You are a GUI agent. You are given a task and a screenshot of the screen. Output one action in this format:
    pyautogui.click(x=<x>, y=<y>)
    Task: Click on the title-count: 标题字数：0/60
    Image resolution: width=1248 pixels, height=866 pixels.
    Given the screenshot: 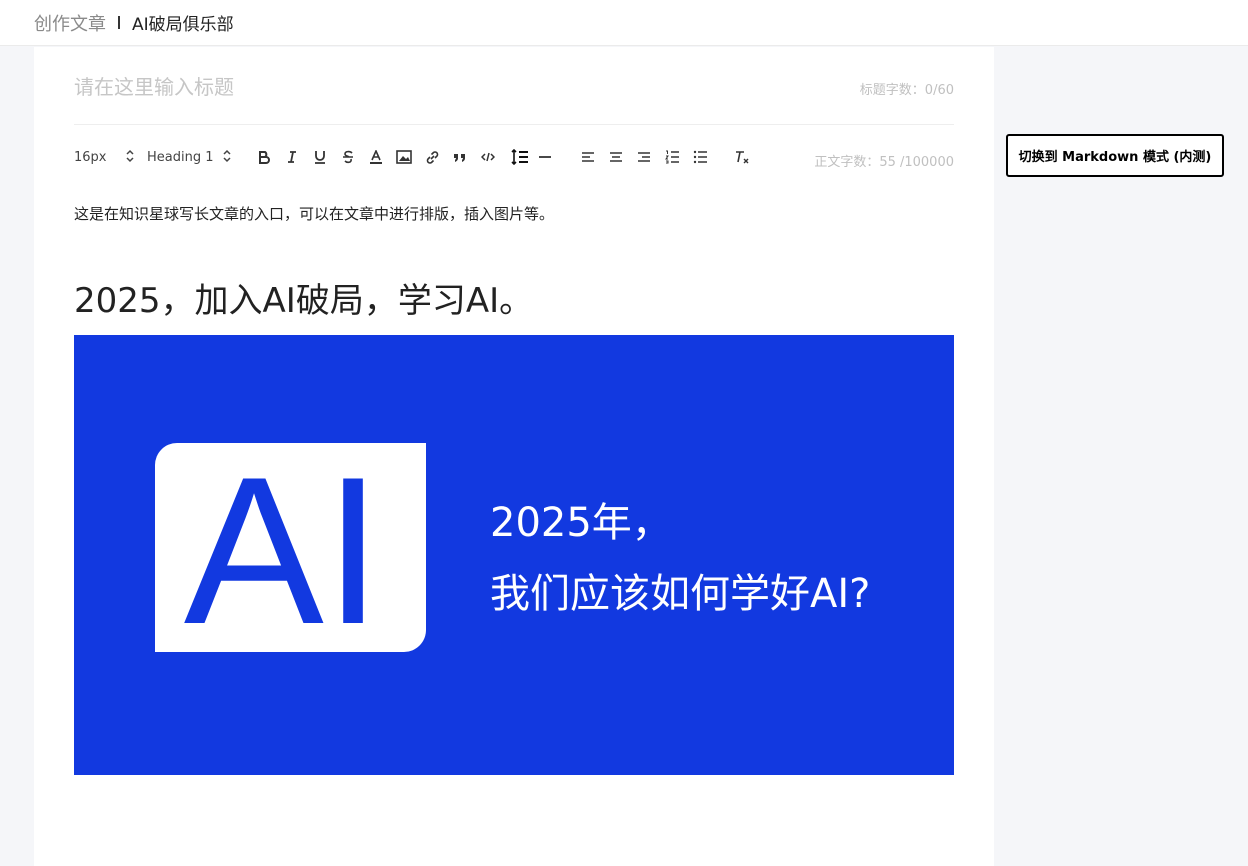 What is the action you would take?
    pyautogui.click(x=906, y=90)
    